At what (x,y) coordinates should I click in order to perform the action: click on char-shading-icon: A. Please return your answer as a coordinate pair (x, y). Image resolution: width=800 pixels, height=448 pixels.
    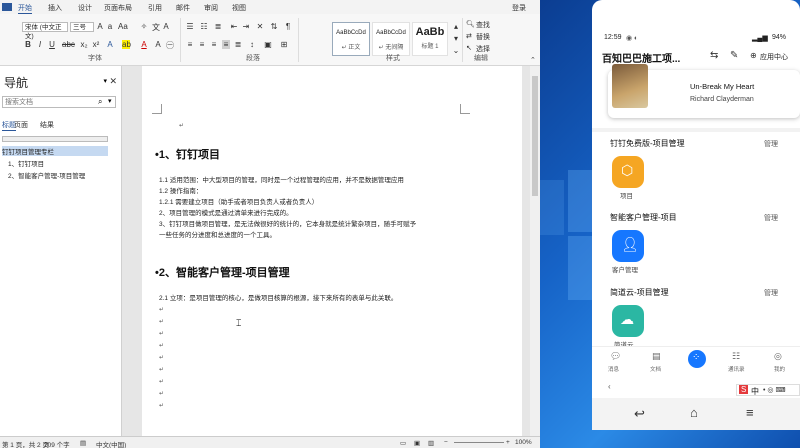
    Looking at the image, I should click on (158, 44).